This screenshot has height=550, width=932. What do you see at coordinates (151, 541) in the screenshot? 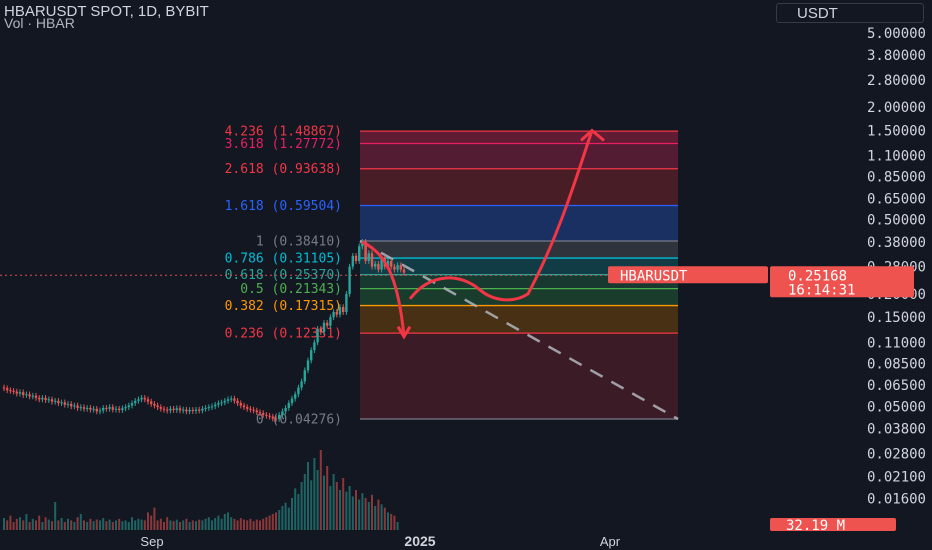
I see `time-axis-tick: Sep` at bounding box center [151, 541].